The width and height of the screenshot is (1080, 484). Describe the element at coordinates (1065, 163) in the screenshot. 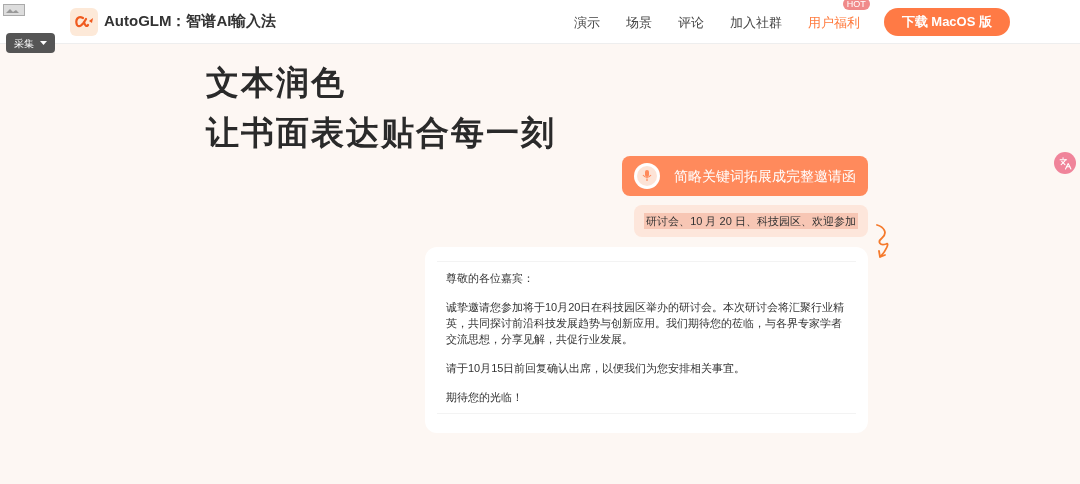

I see `translate-icon` at that location.